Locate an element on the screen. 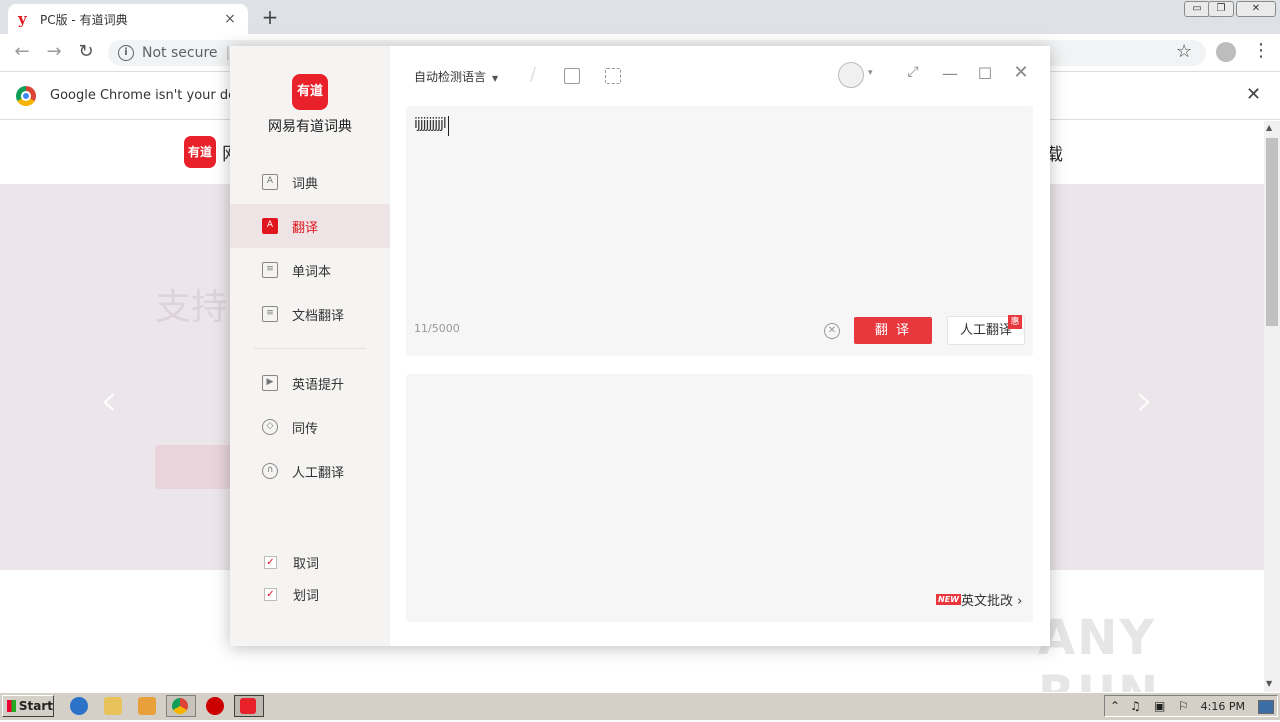  app-minimize-icon: — is located at coordinates (950, 73).